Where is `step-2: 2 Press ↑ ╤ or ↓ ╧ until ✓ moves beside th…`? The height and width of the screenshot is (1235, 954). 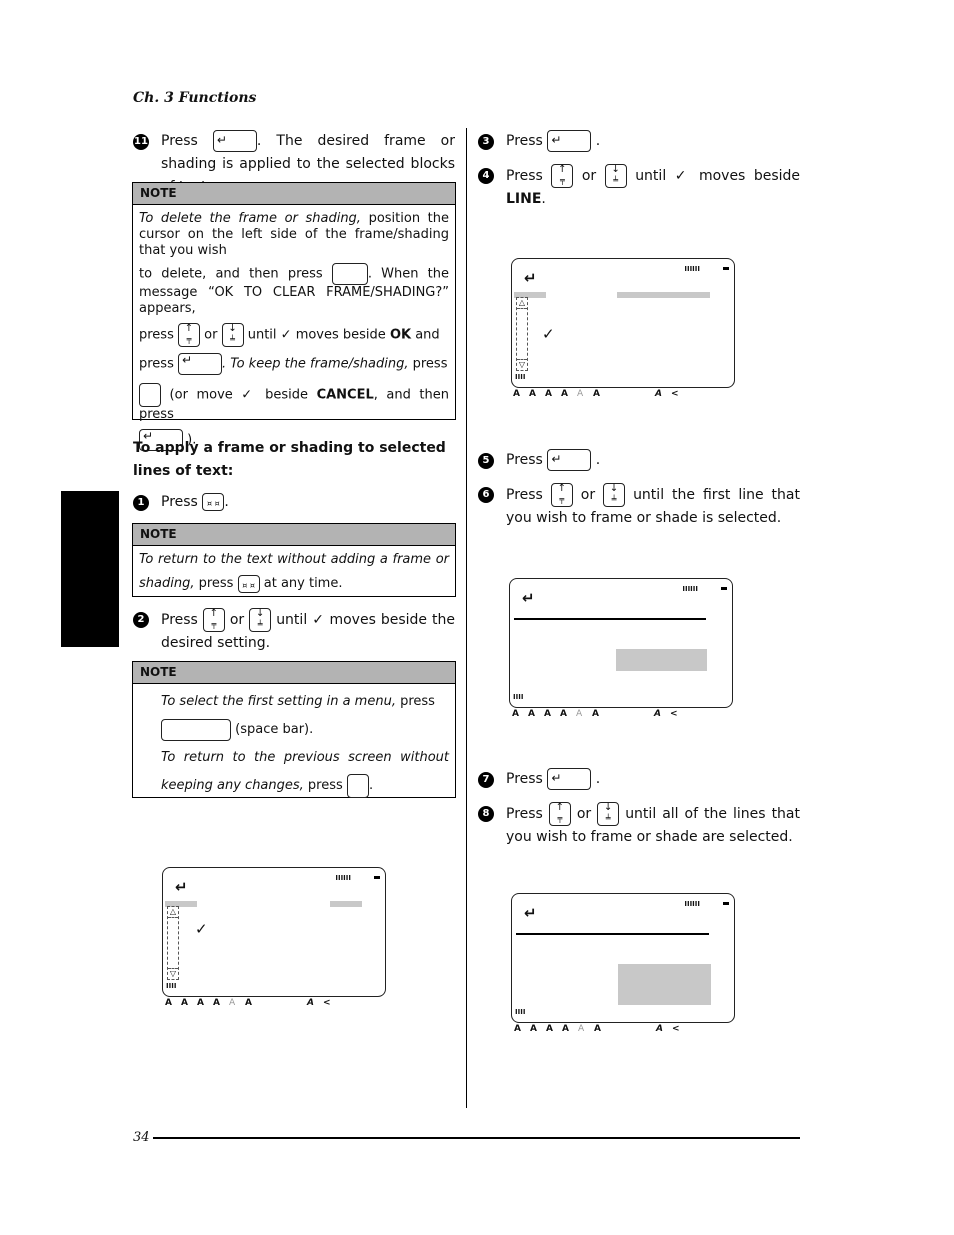 step-2: 2 Press ↑ ╤ or ↓ ╧ until ✓ moves beside th… is located at coordinates (294, 631).